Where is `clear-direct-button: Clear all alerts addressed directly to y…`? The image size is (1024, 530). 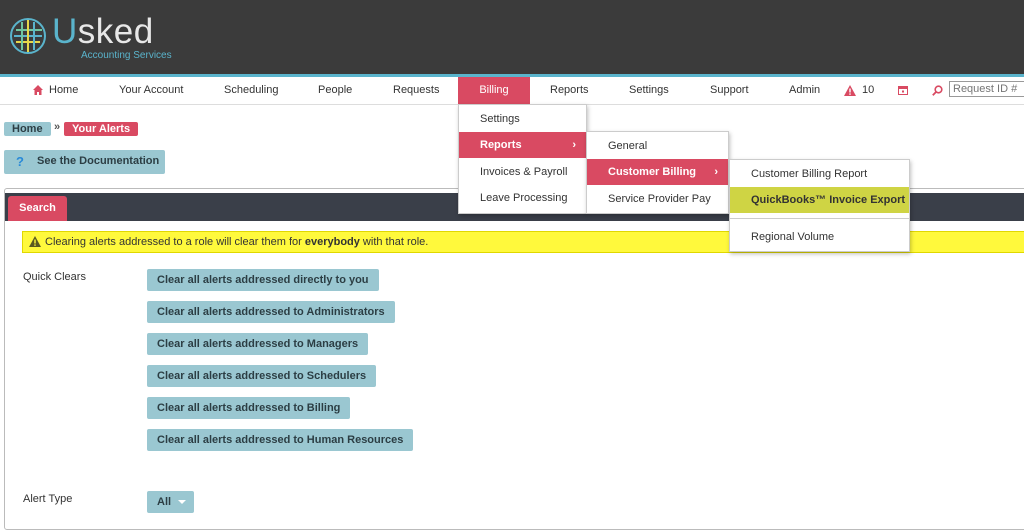 clear-direct-button: Clear all alerts addressed directly to y… is located at coordinates (263, 280).